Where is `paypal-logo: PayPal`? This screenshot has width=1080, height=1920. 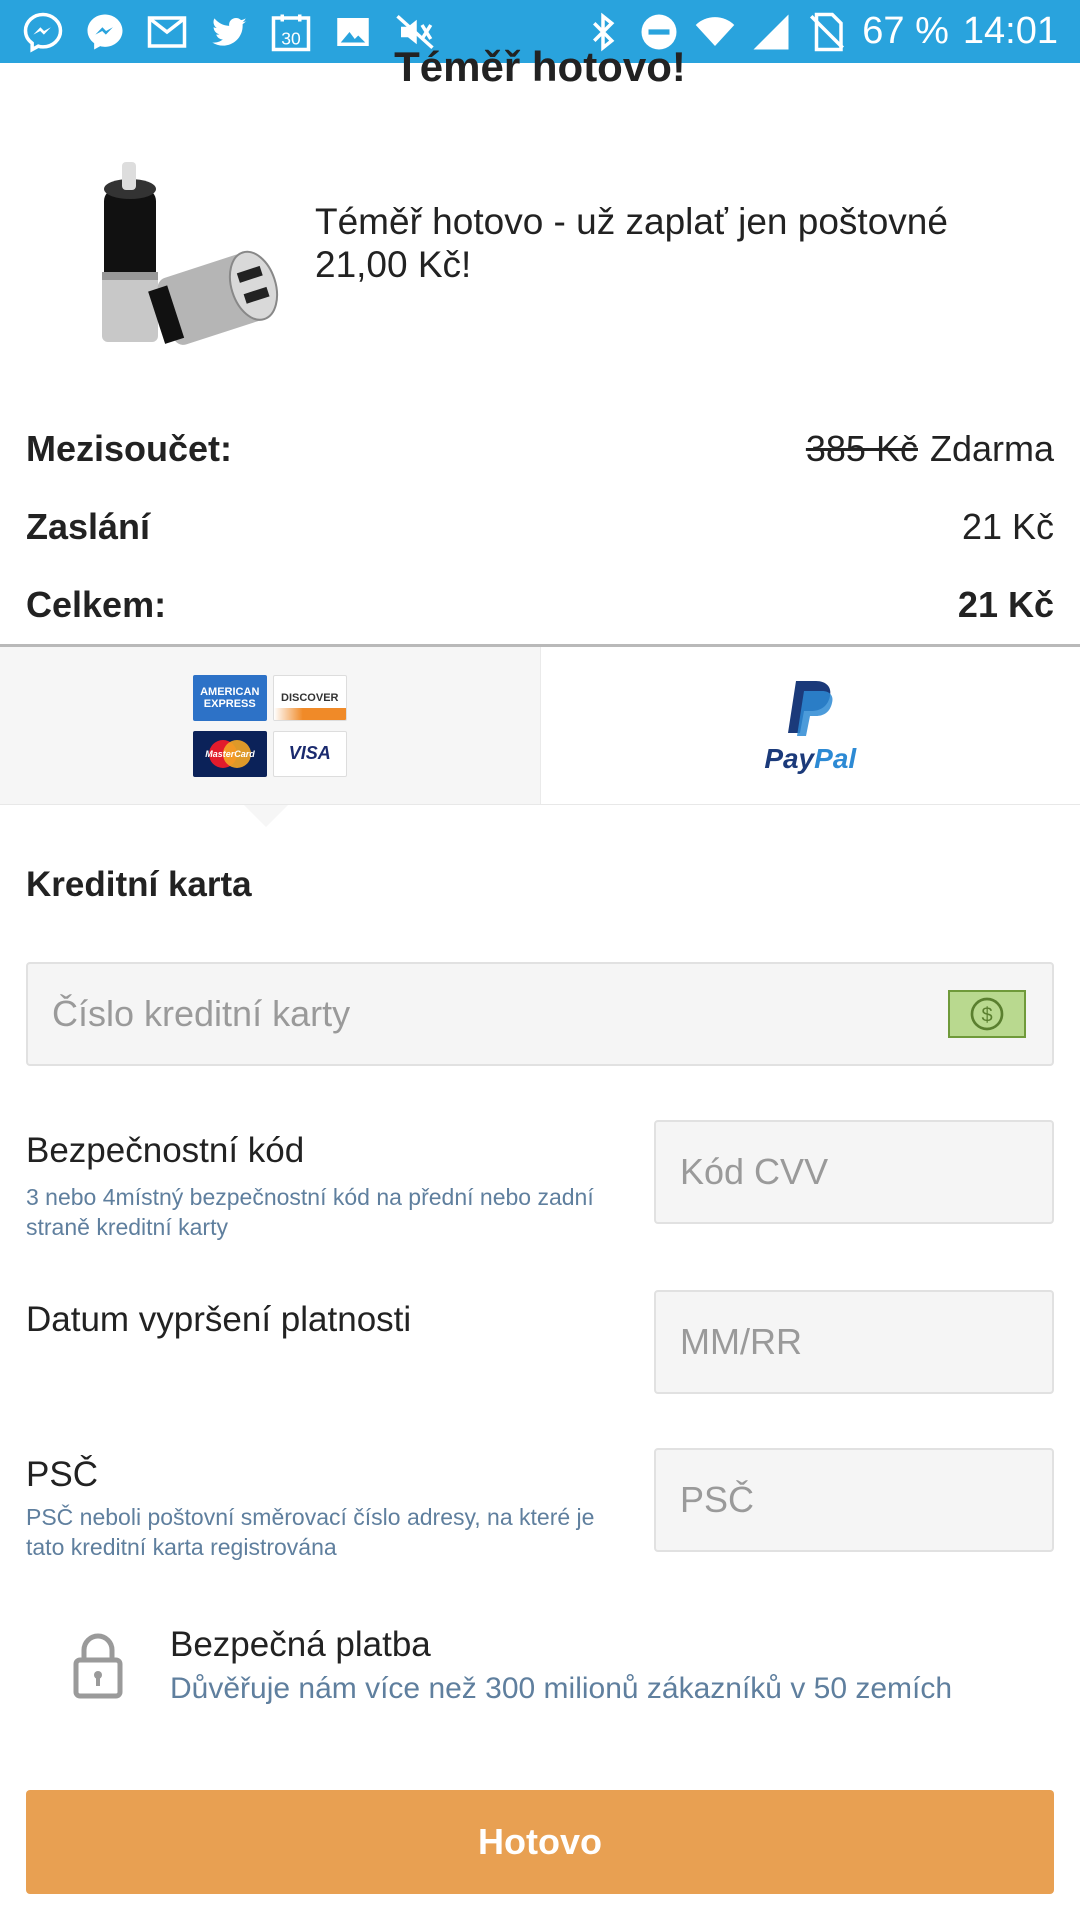 paypal-logo: PayPal is located at coordinates (810, 726).